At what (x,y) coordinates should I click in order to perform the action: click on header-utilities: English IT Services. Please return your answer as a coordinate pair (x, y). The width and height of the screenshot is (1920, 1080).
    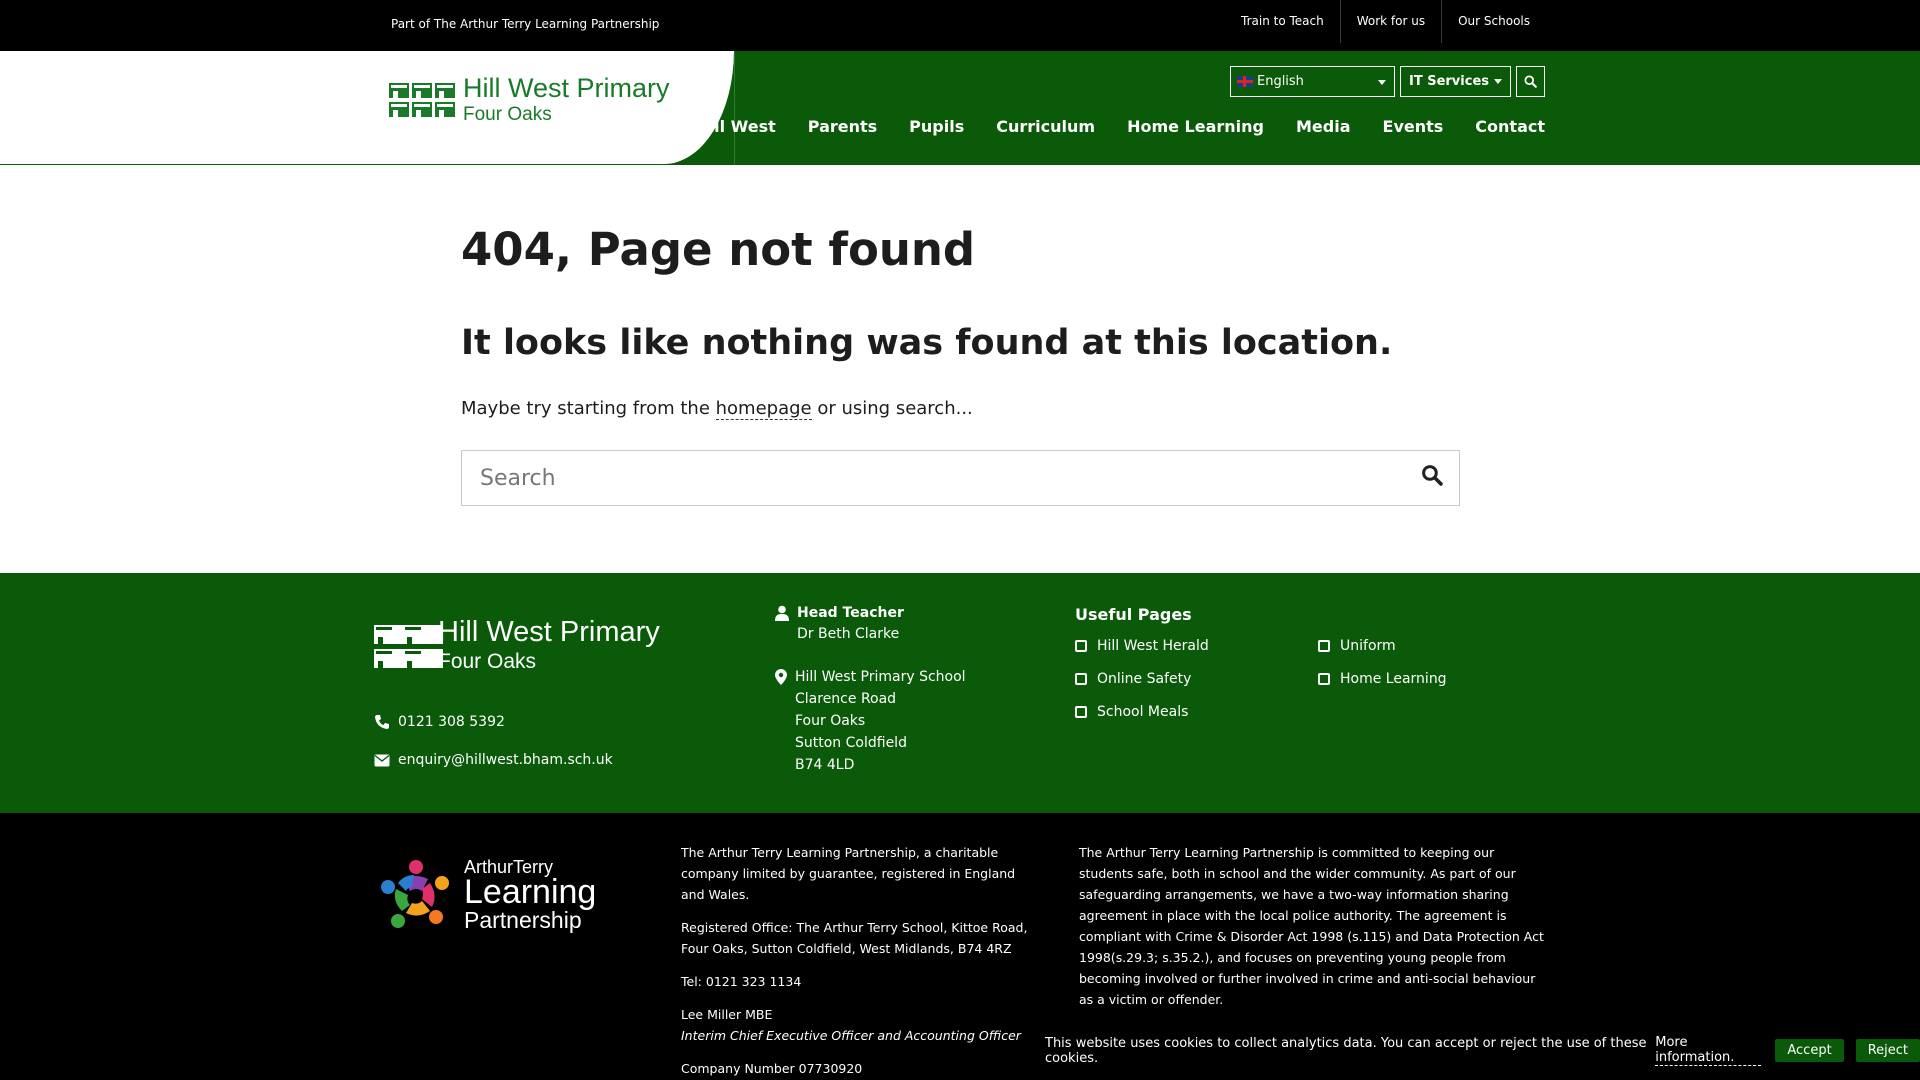
    Looking at the image, I should click on (1387, 81).